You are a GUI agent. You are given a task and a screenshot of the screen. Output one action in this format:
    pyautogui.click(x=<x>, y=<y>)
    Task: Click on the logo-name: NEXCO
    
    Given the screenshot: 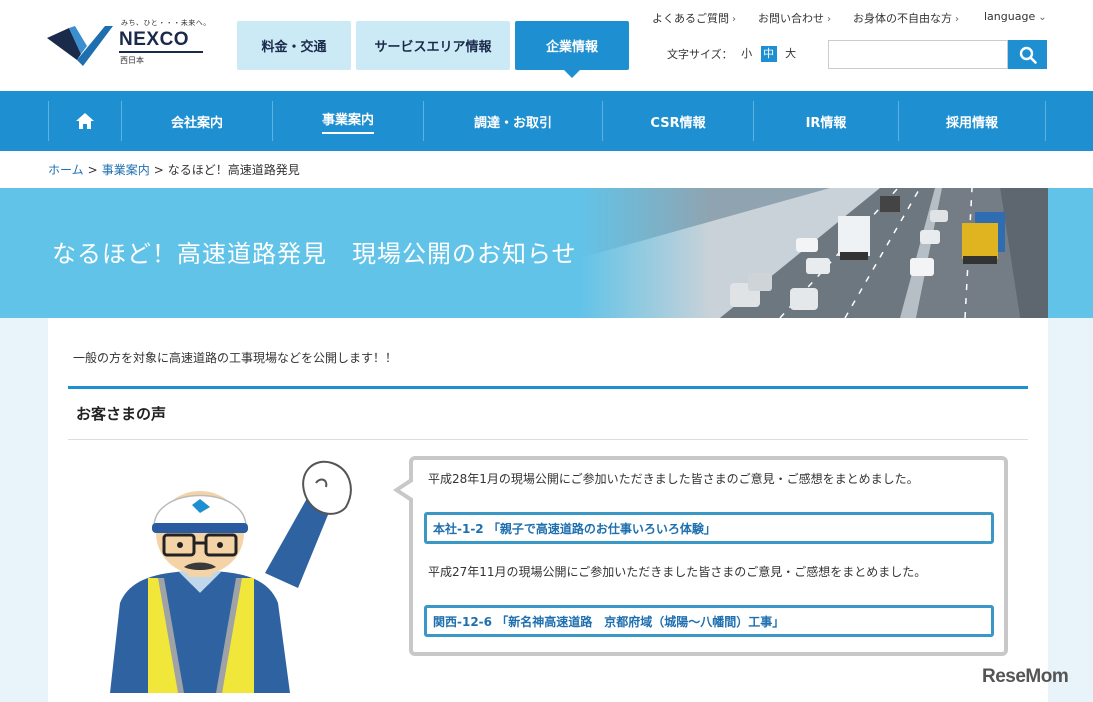 What is the action you would take?
    pyautogui.click(x=154, y=39)
    